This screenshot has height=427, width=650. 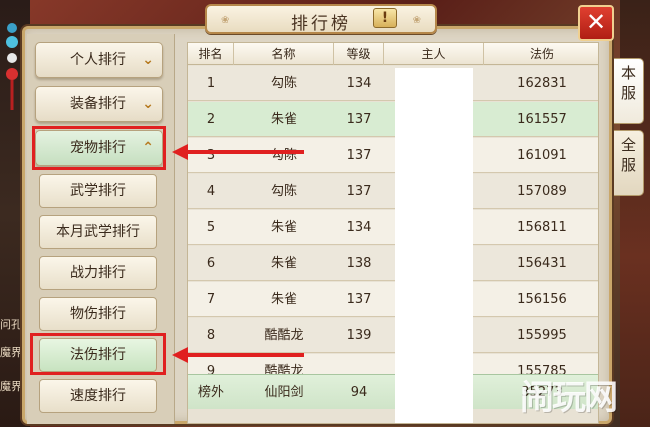 What do you see at coordinates (542, 227) in the screenshot?
I see `value-cell: 156811` at bounding box center [542, 227].